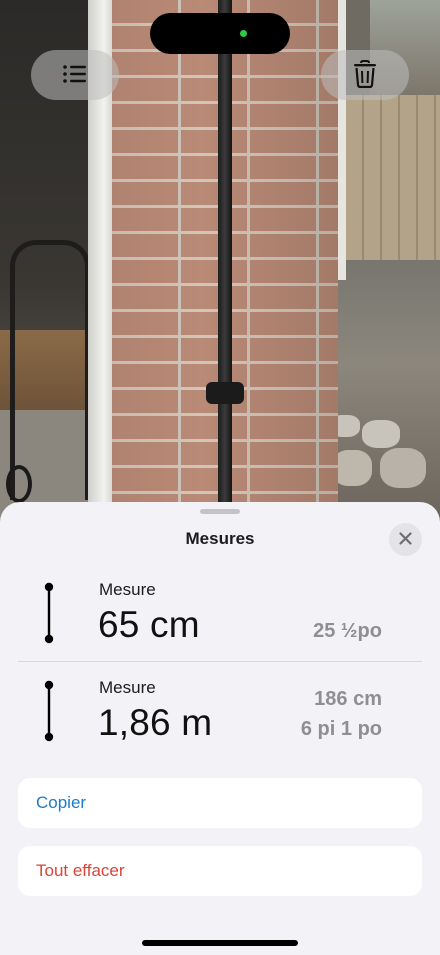  I want to click on dynamic-island, so click(220, 33).